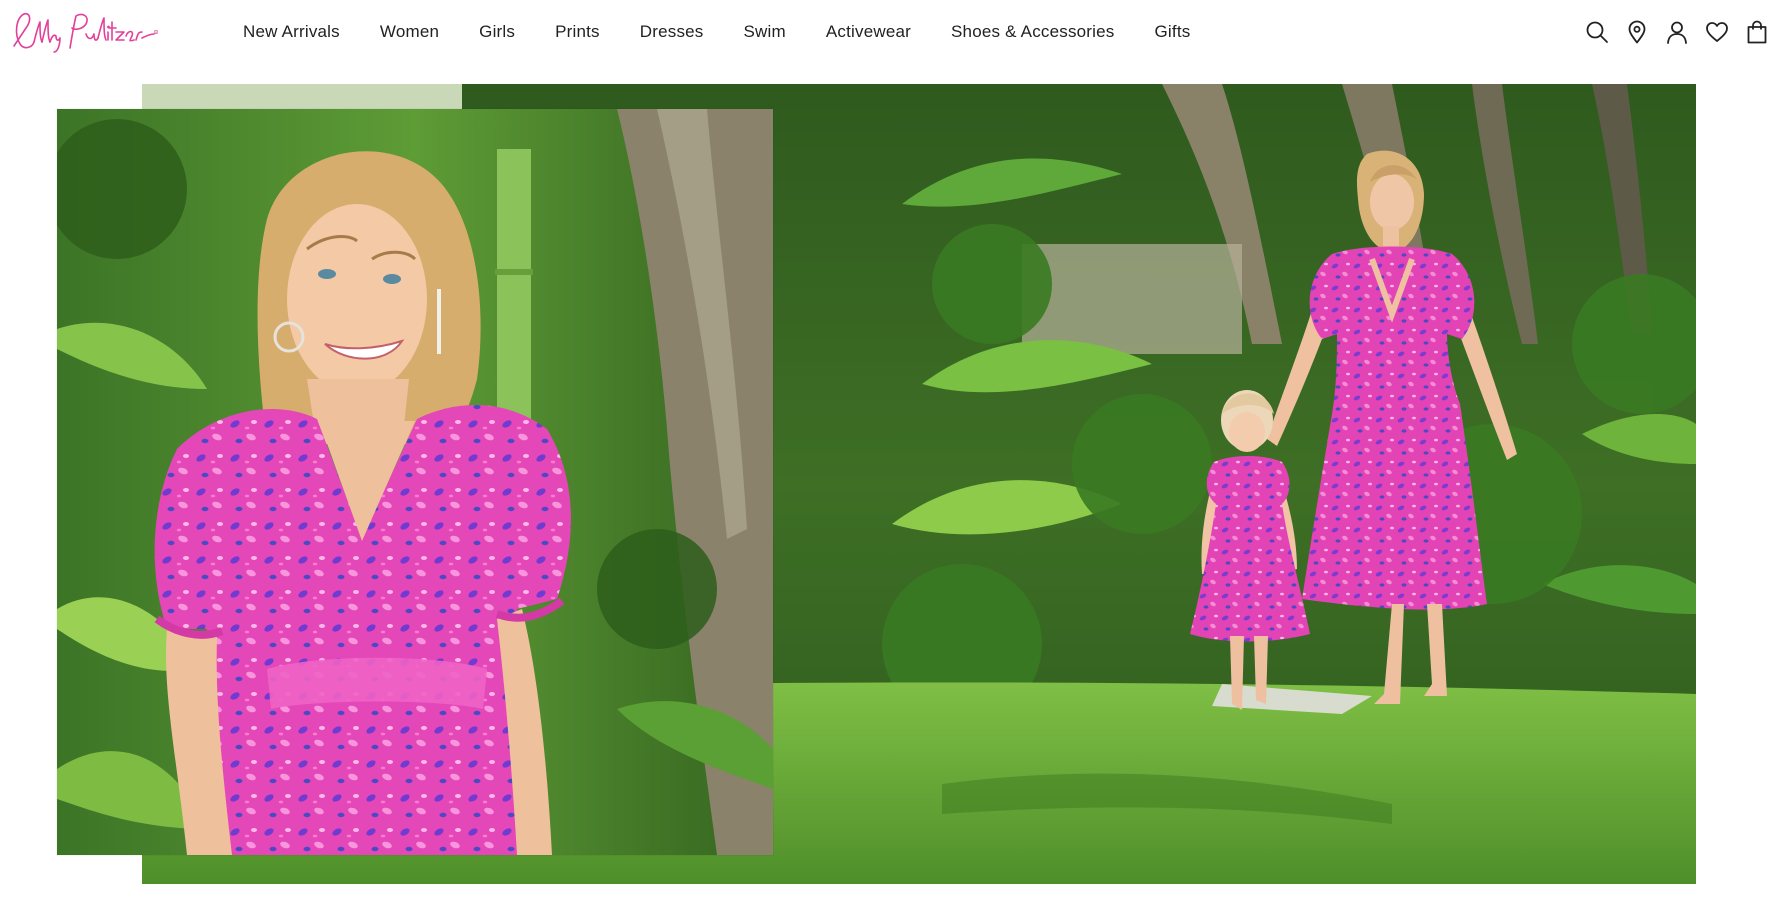 The image size is (1790, 902). I want to click on nav-item-gifts: Gifts, so click(1173, 32).